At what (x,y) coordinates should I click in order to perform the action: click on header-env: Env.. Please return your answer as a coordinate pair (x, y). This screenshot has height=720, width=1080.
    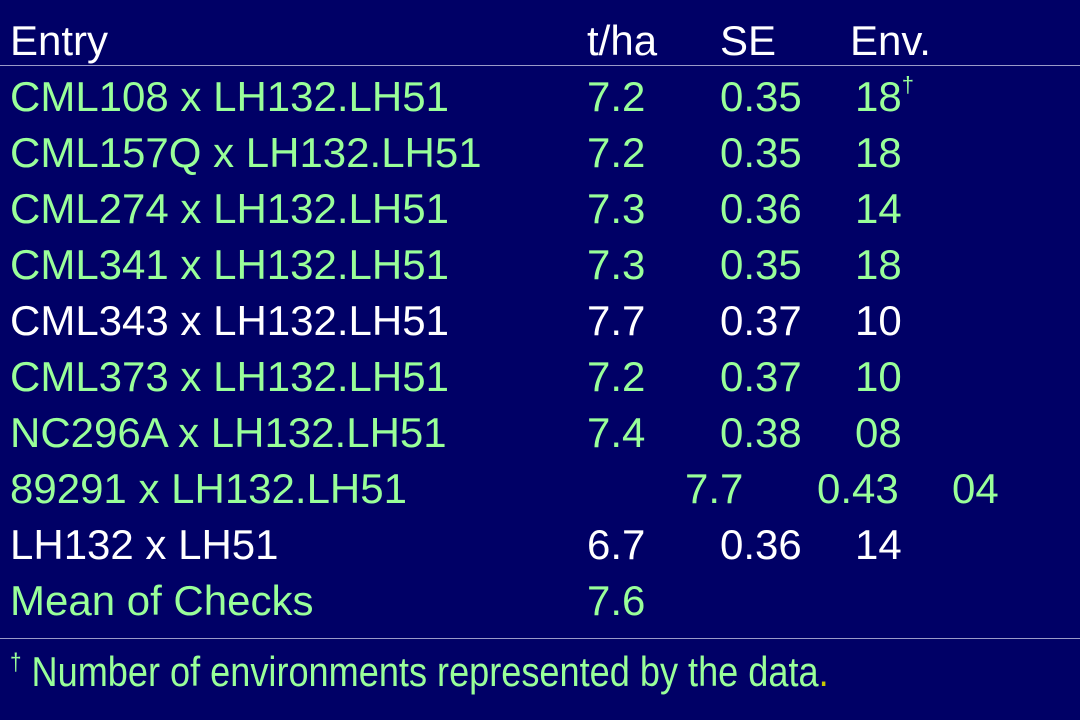
    Looking at the image, I should click on (890, 40).